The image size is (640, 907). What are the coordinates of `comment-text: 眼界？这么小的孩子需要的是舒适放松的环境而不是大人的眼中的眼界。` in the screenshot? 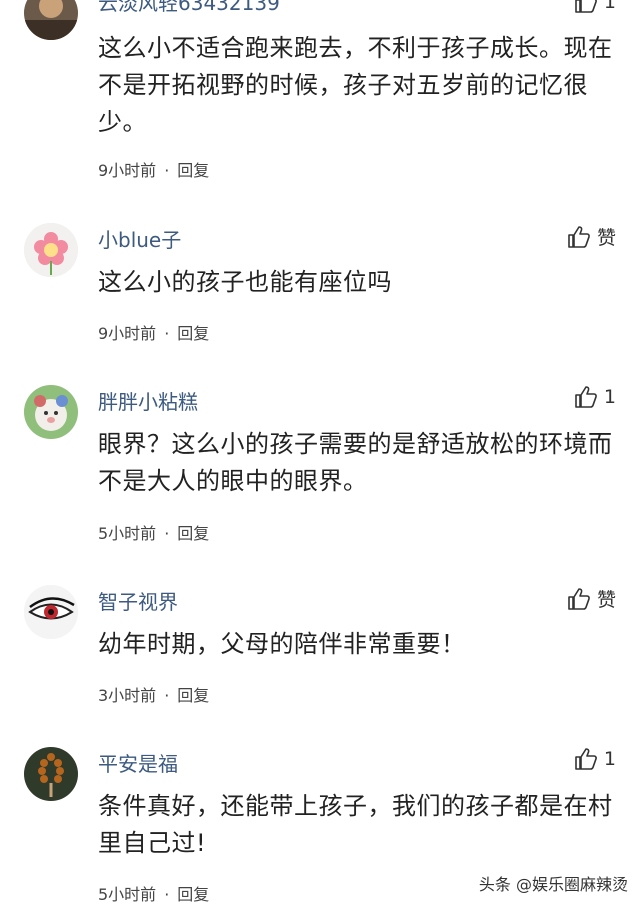 It's located at (355, 462).